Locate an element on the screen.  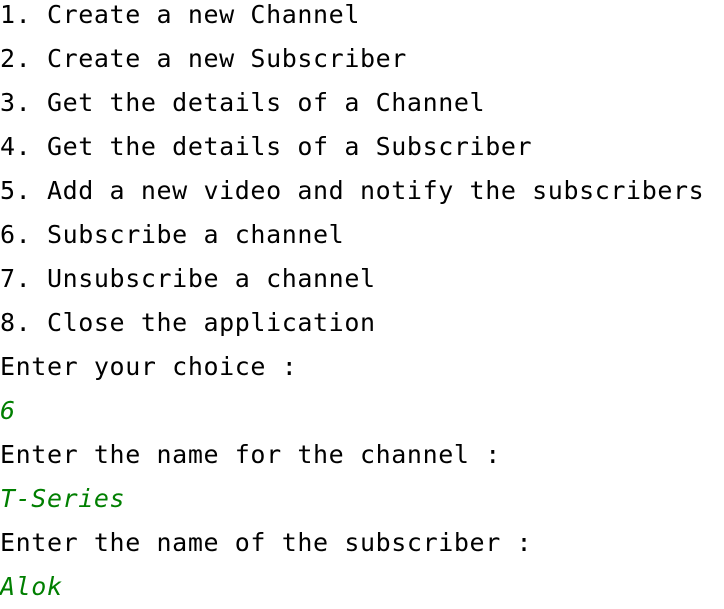
menu-item-close: 8. Close the application is located at coordinates (188, 322).